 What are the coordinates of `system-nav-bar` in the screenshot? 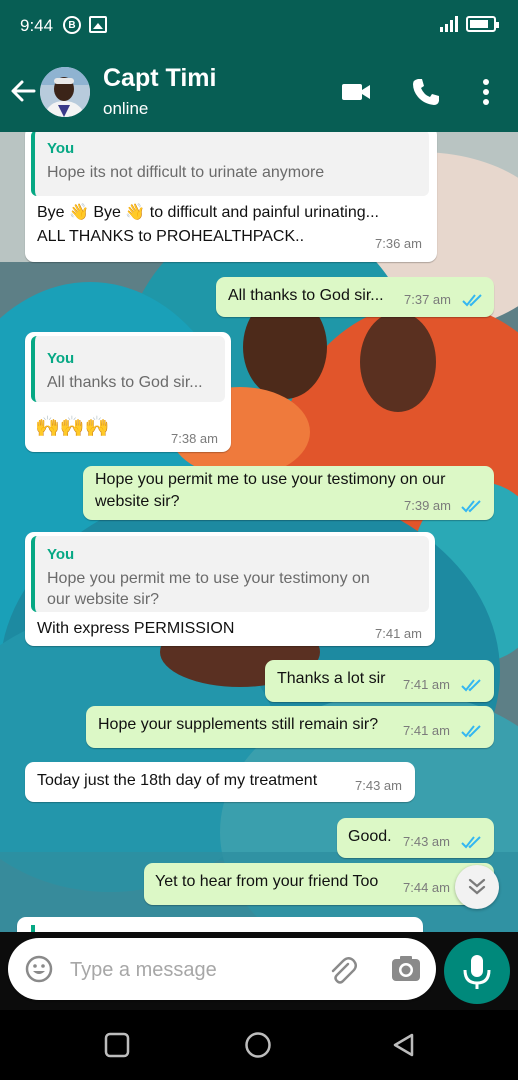 It's located at (259, 1045).